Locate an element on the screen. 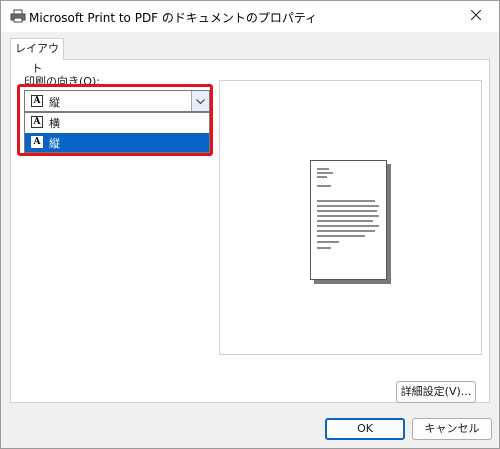 The image size is (500, 449). annotation-highlight-box is located at coordinates (115, 120).